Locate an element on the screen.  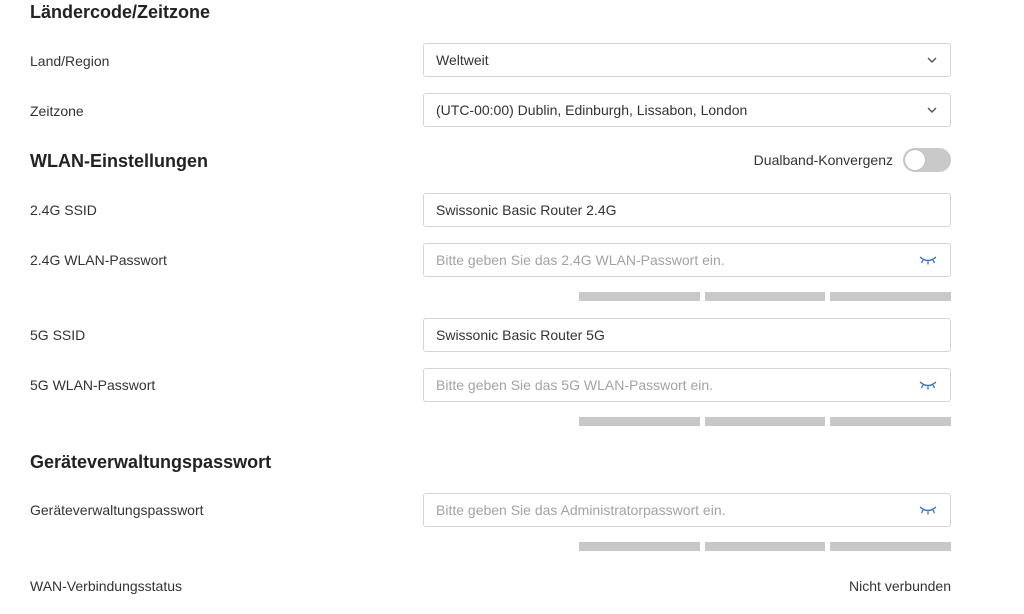
admin-pw-strength-meter is located at coordinates (765, 546).